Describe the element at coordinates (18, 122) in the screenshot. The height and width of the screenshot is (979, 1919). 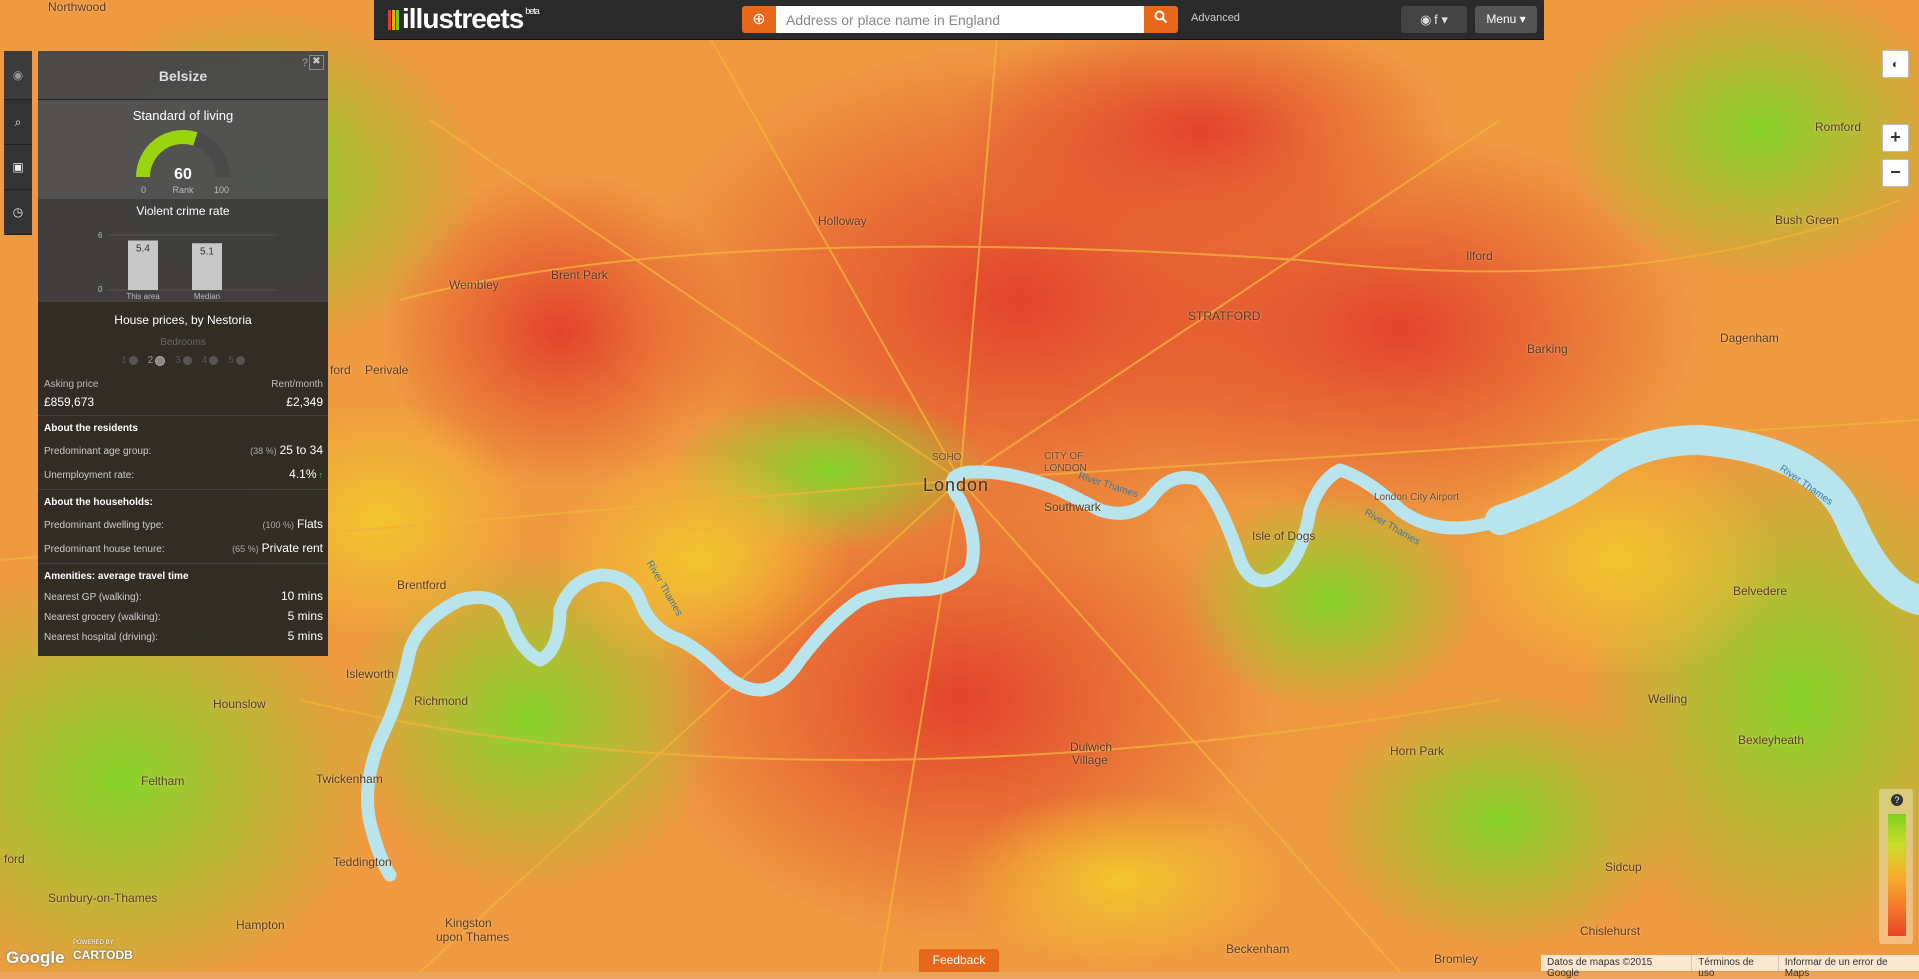
I see `zoom-to-area-button: ⌕` at that location.